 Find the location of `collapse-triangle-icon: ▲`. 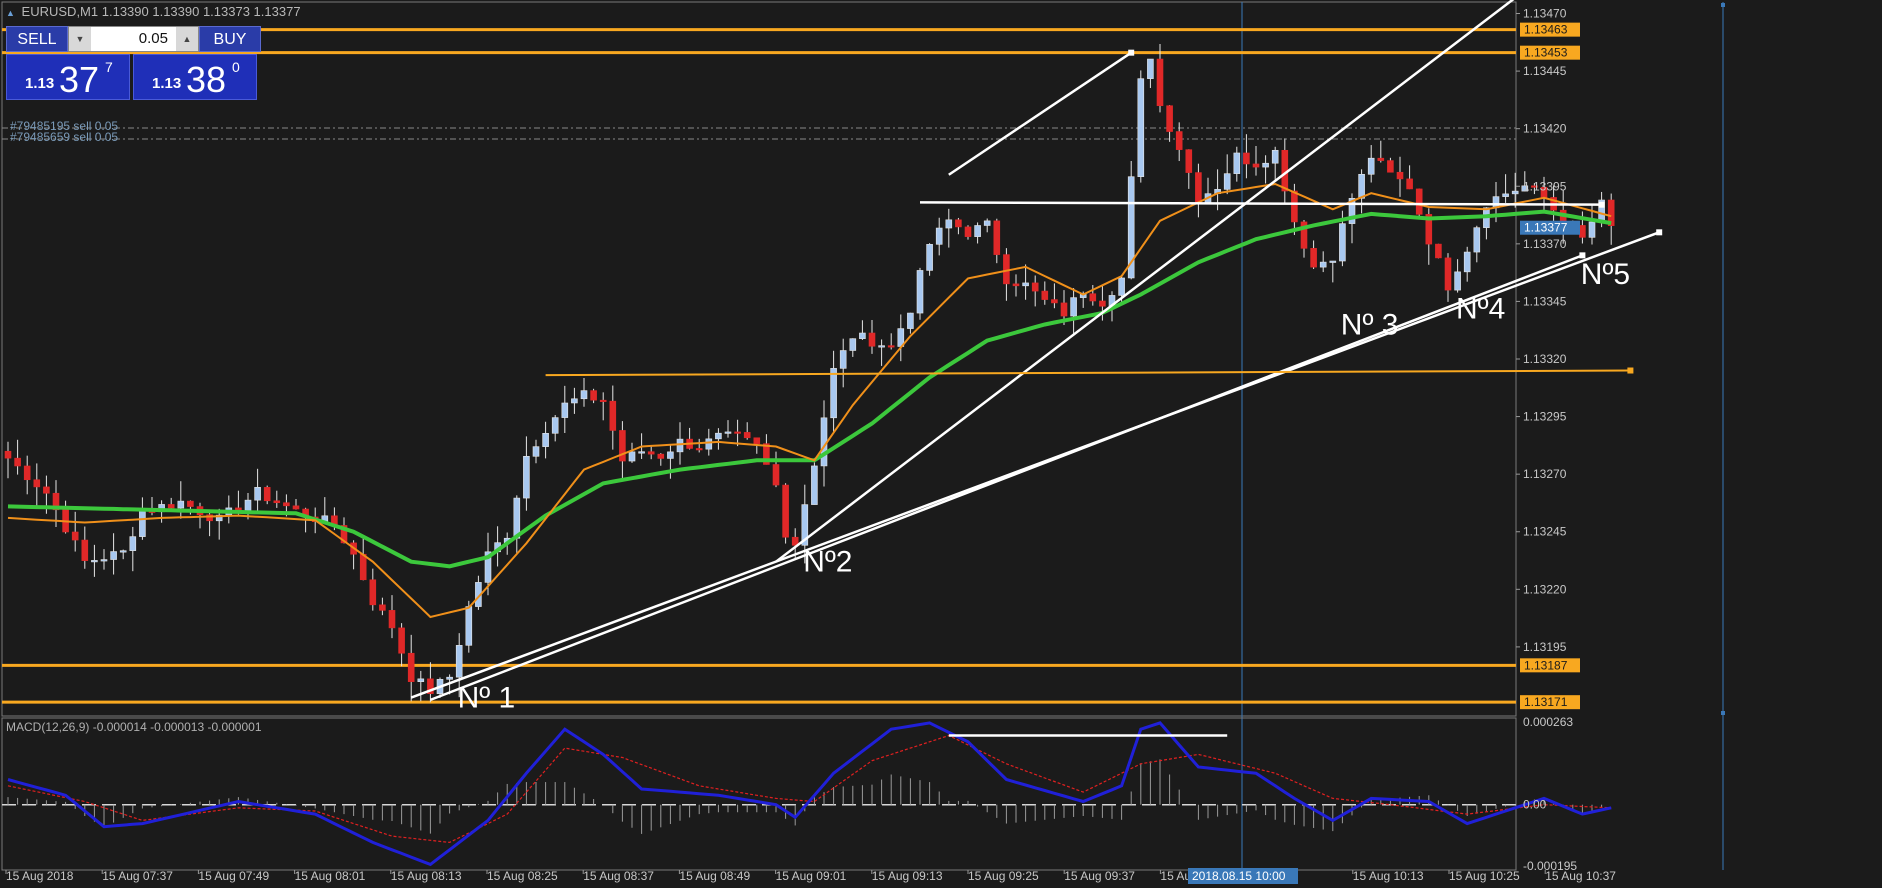

collapse-triangle-icon: ▲ is located at coordinates (10, 13).